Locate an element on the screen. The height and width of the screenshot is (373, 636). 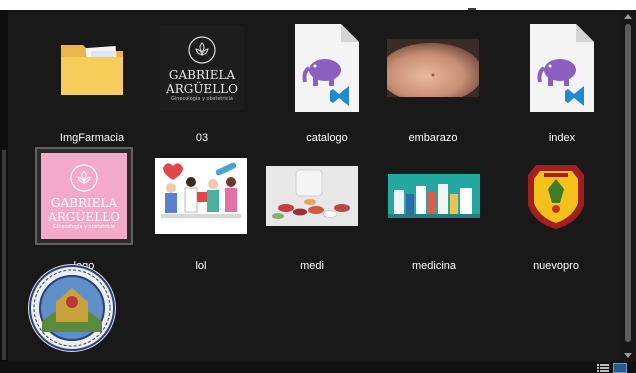
file-label: medi is located at coordinates (312, 266).